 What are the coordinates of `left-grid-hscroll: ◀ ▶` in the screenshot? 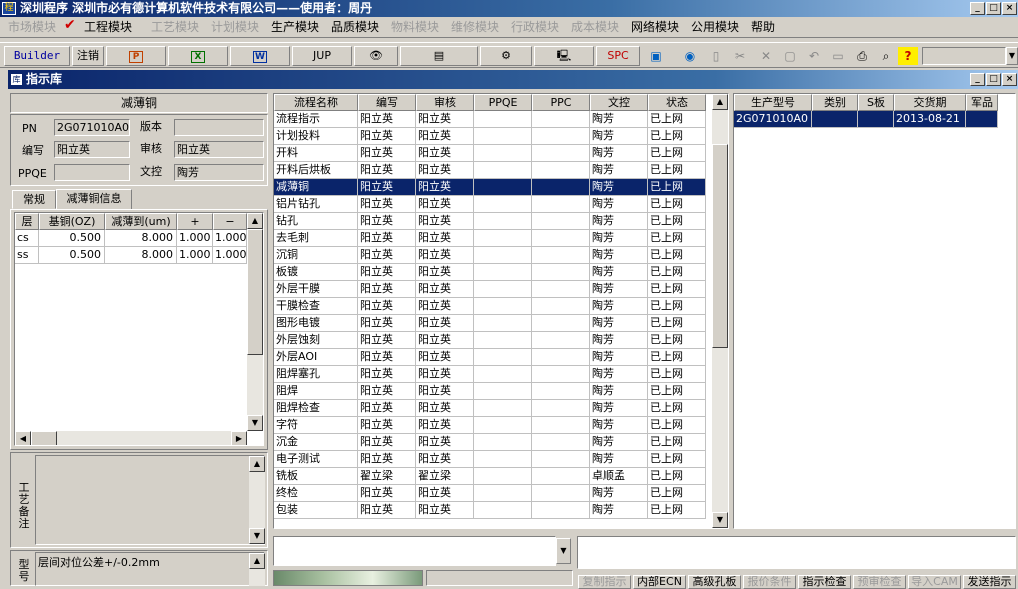 It's located at (131, 438).